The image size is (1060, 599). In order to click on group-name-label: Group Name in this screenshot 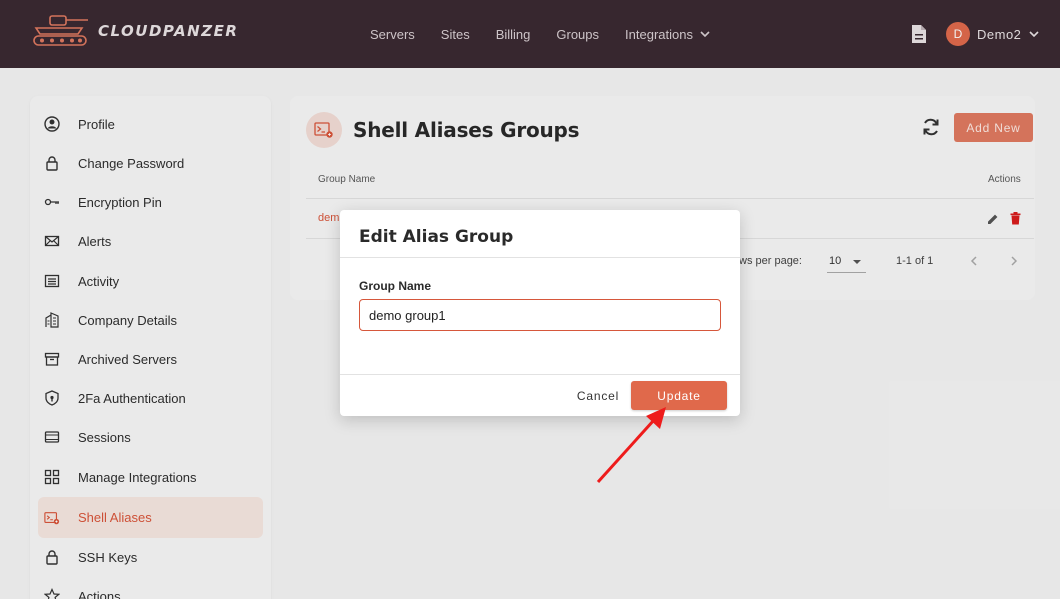, I will do `click(395, 286)`.